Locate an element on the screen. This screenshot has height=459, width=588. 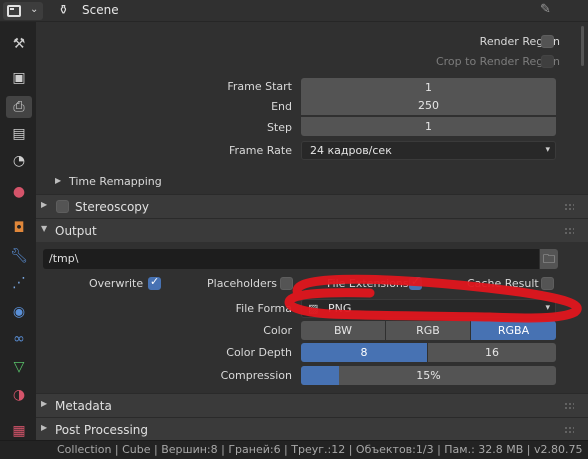
tab-object: ◘ is located at coordinates (19, 228).